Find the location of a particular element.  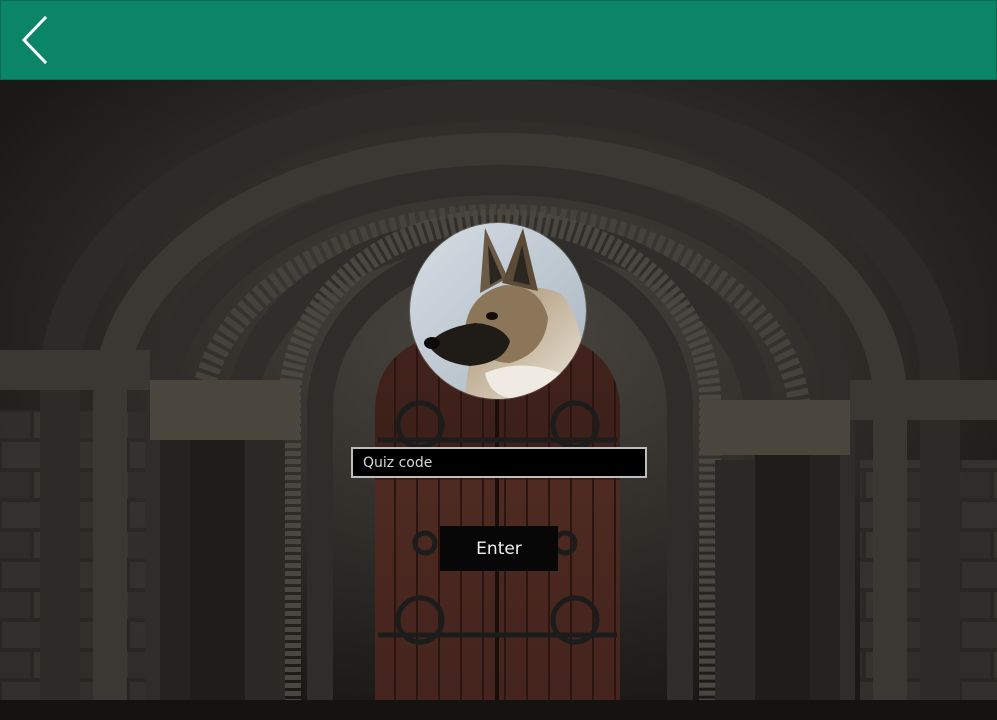

dog-portrait-image is located at coordinates (498, 311).